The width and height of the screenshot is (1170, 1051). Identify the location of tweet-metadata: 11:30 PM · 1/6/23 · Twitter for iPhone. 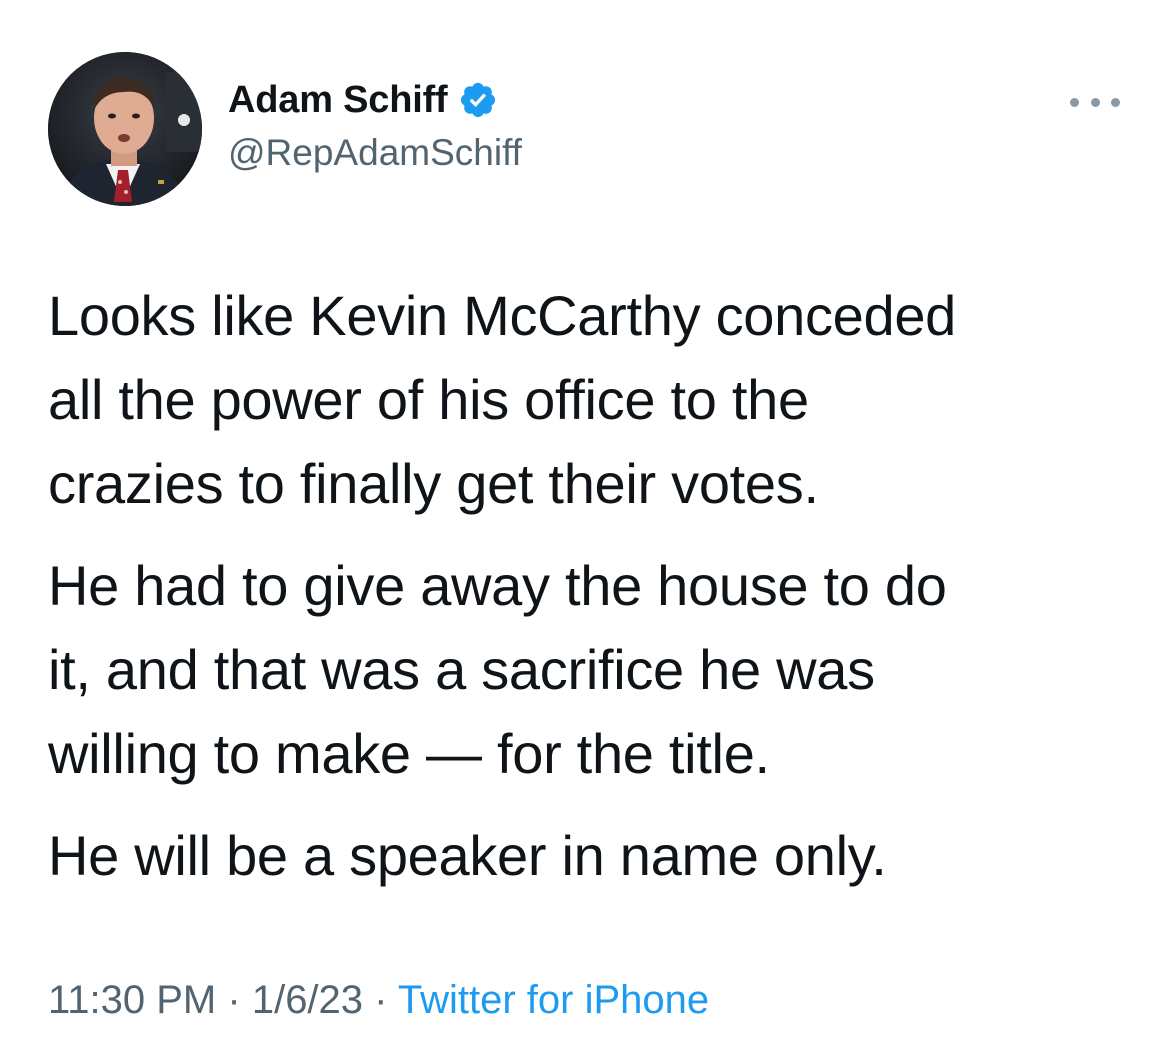
(378, 1000).